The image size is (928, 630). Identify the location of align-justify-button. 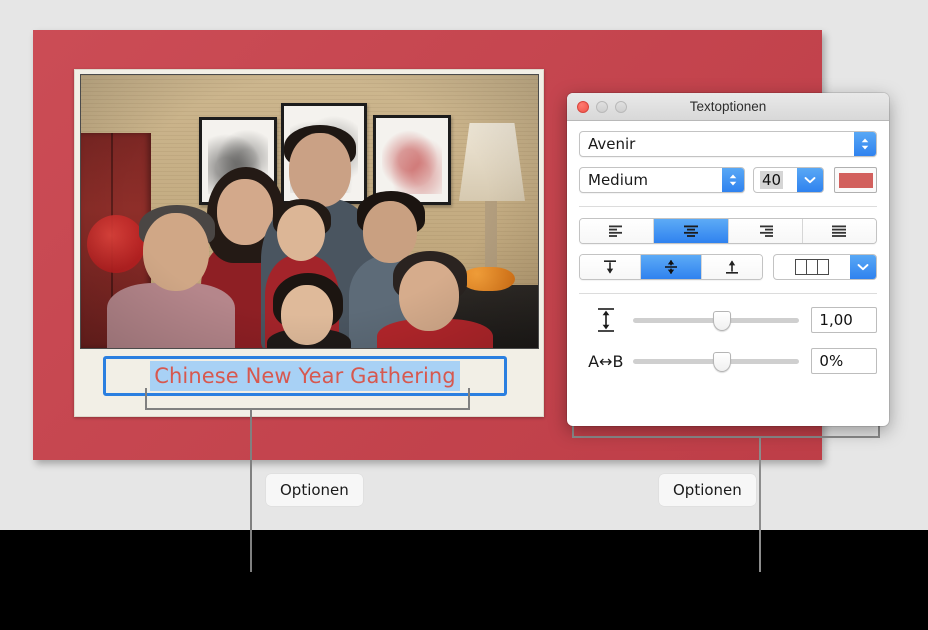
(839, 231).